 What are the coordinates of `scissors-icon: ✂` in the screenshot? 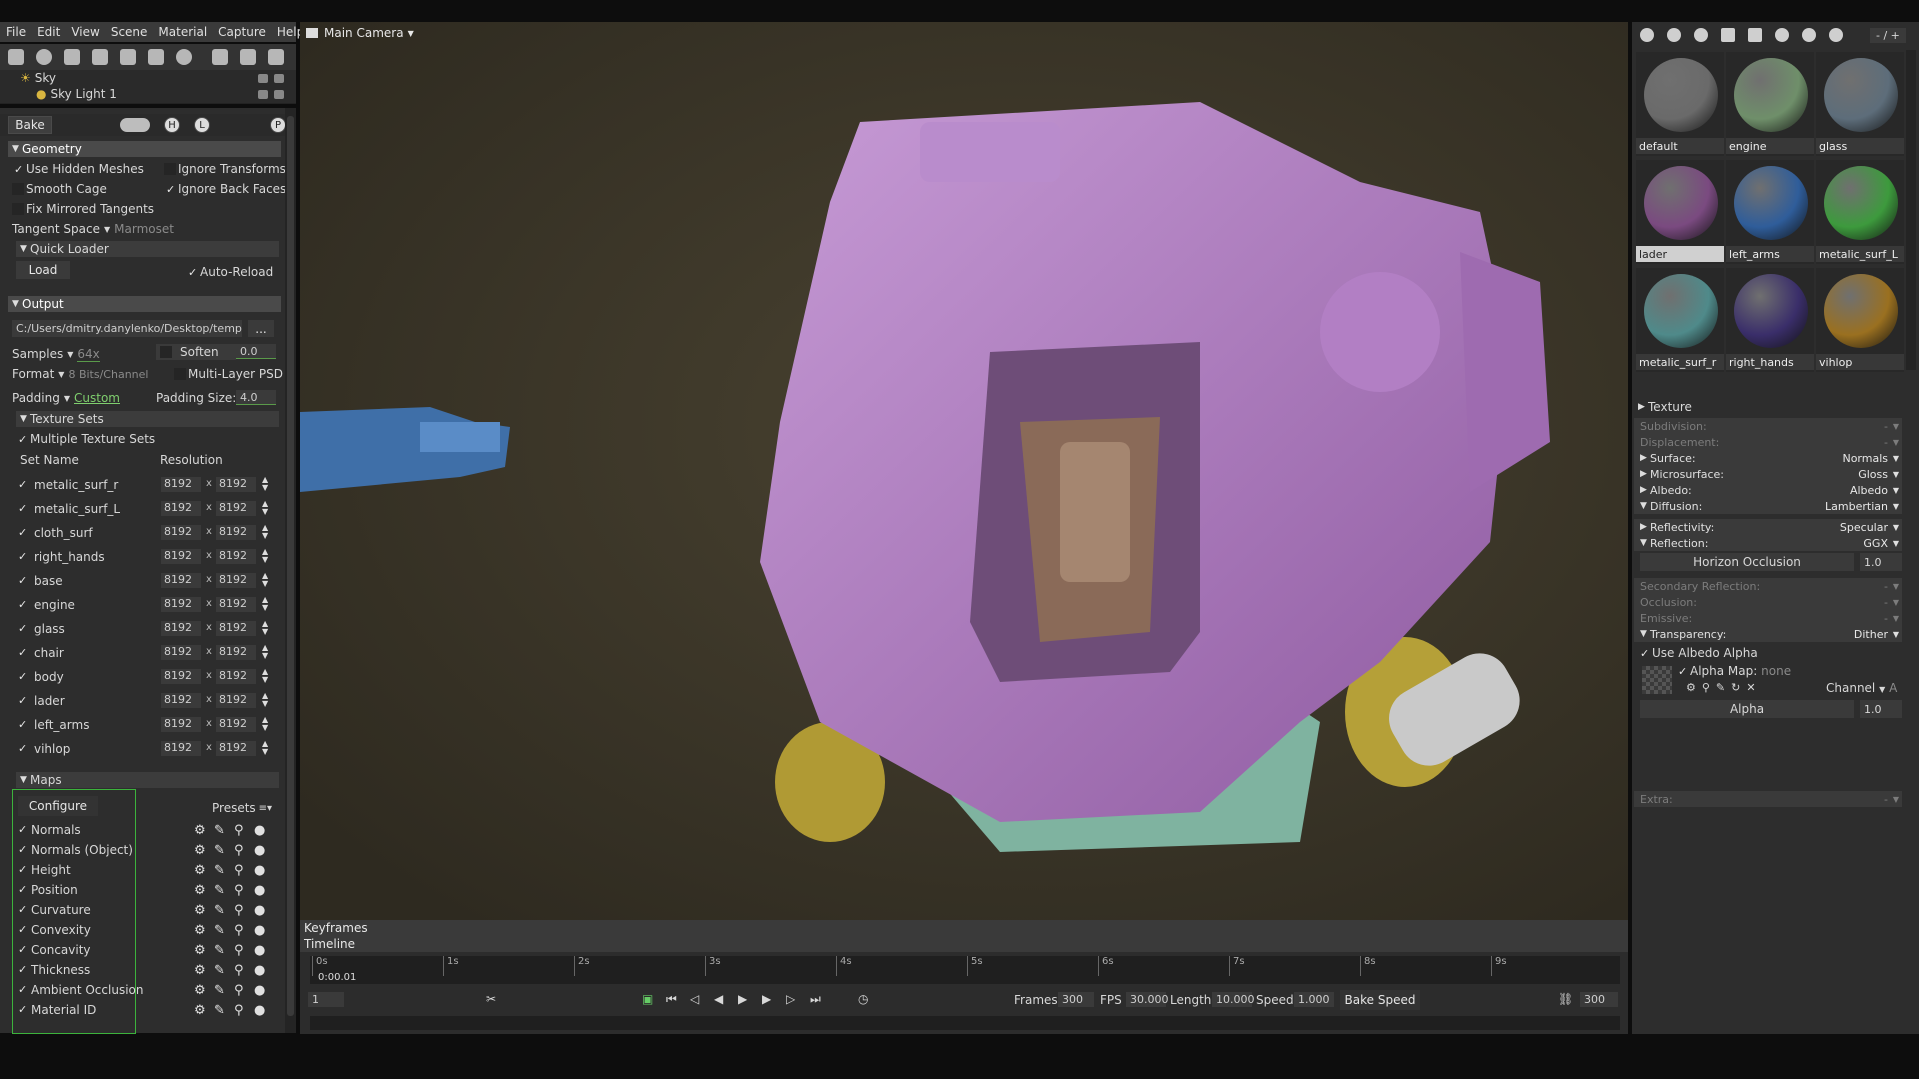 It's located at (491, 999).